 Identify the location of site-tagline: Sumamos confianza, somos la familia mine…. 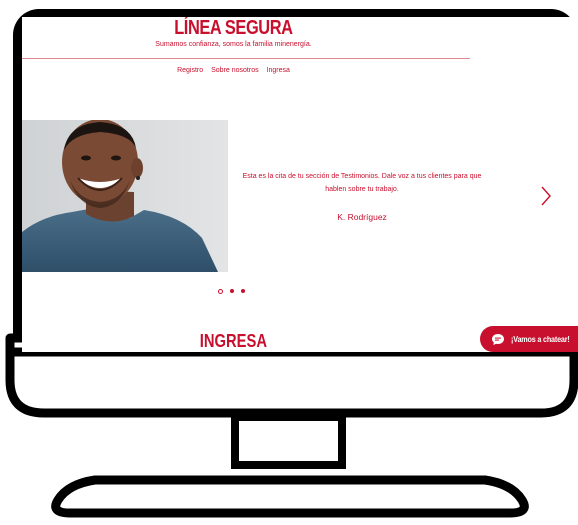
(233, 44).